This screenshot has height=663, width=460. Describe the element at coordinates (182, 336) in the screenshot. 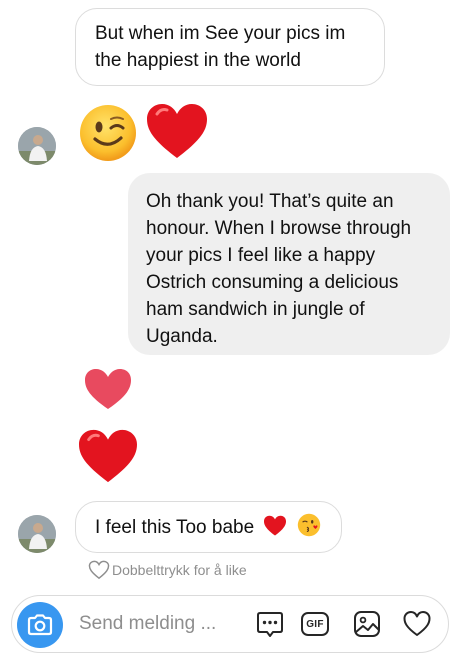

I see `message-text-line: Uganda.` at that location.